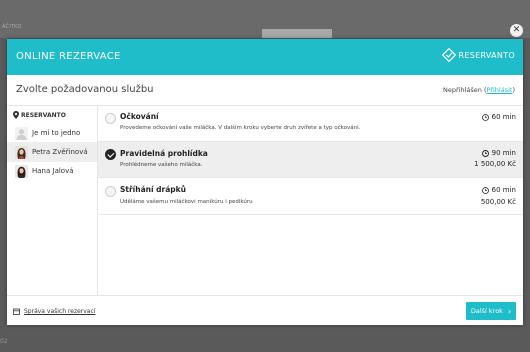 The width and height of the screenshot is (530, 352). What do you see at coordinates (16, 311) in the screenshot?
I see `calendar-icon` at bounding box center [16, 311].